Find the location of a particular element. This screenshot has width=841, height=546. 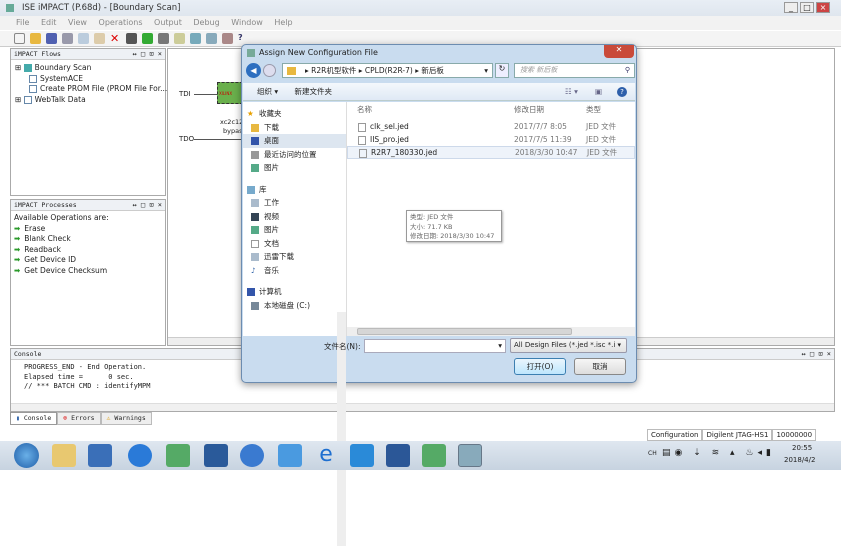

cancel-button: 取消 is located at coordinates (600, 366).